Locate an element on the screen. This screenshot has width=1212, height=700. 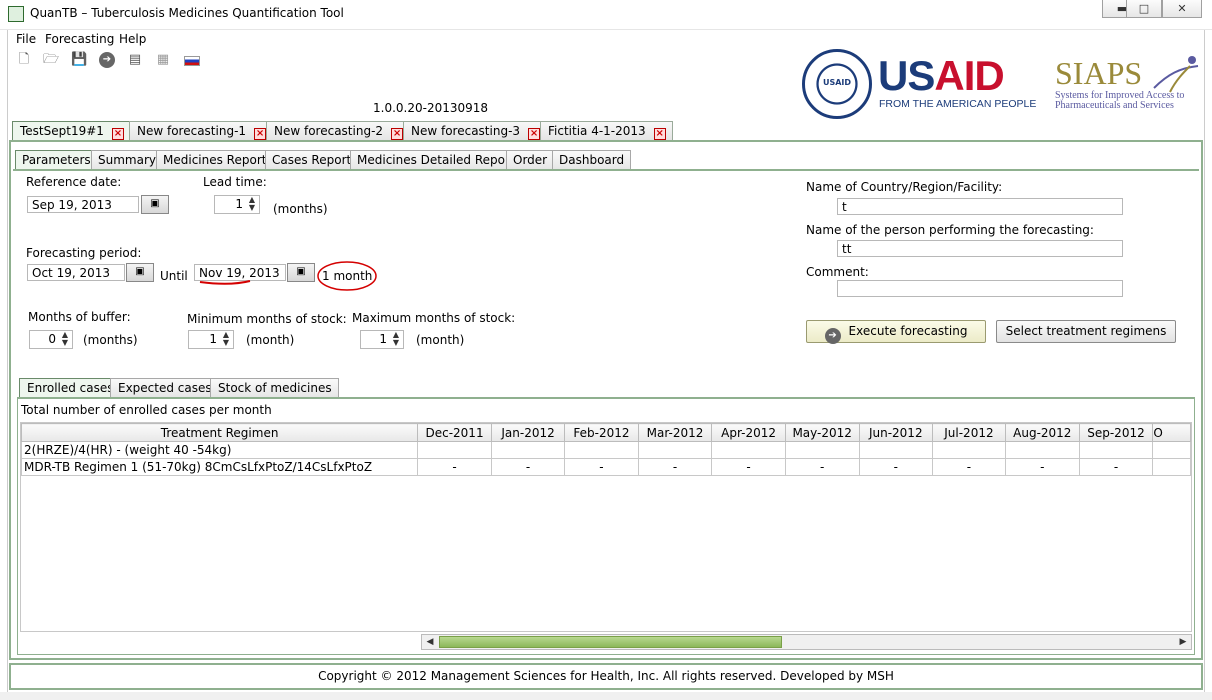
tab-cases-report: Cases Report is located at coordinates (312, 159).